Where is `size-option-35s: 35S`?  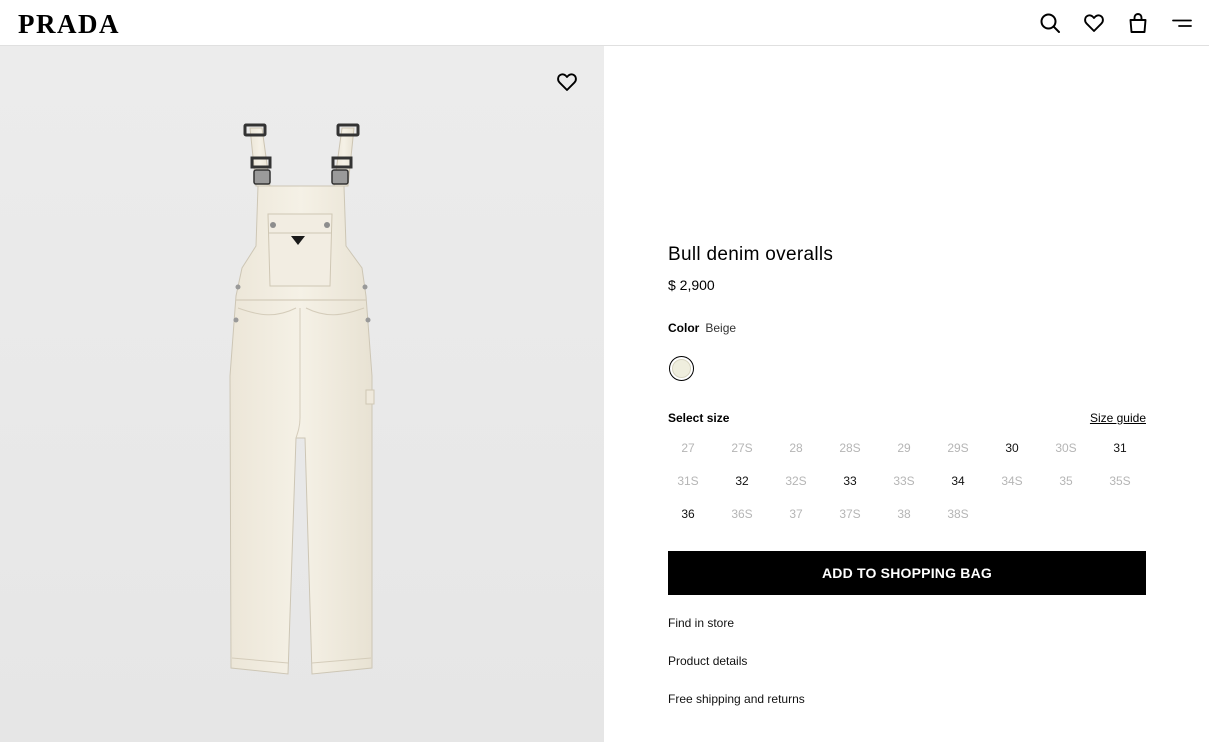
size-option-35s: 35S is located at coordinates (1120, 481).